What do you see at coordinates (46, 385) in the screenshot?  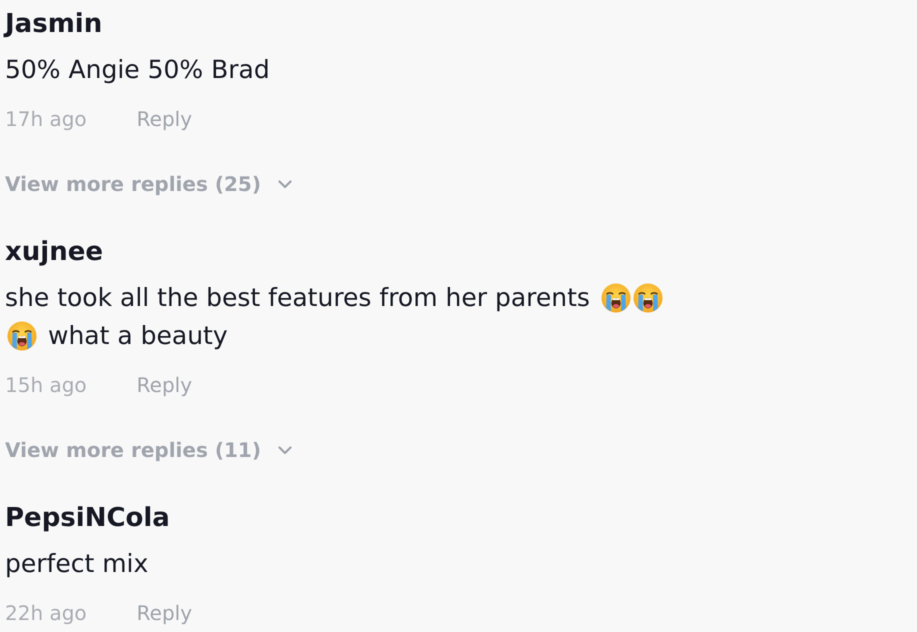 I see `timestamp: 15h ago` at bounding box center [46, 385].